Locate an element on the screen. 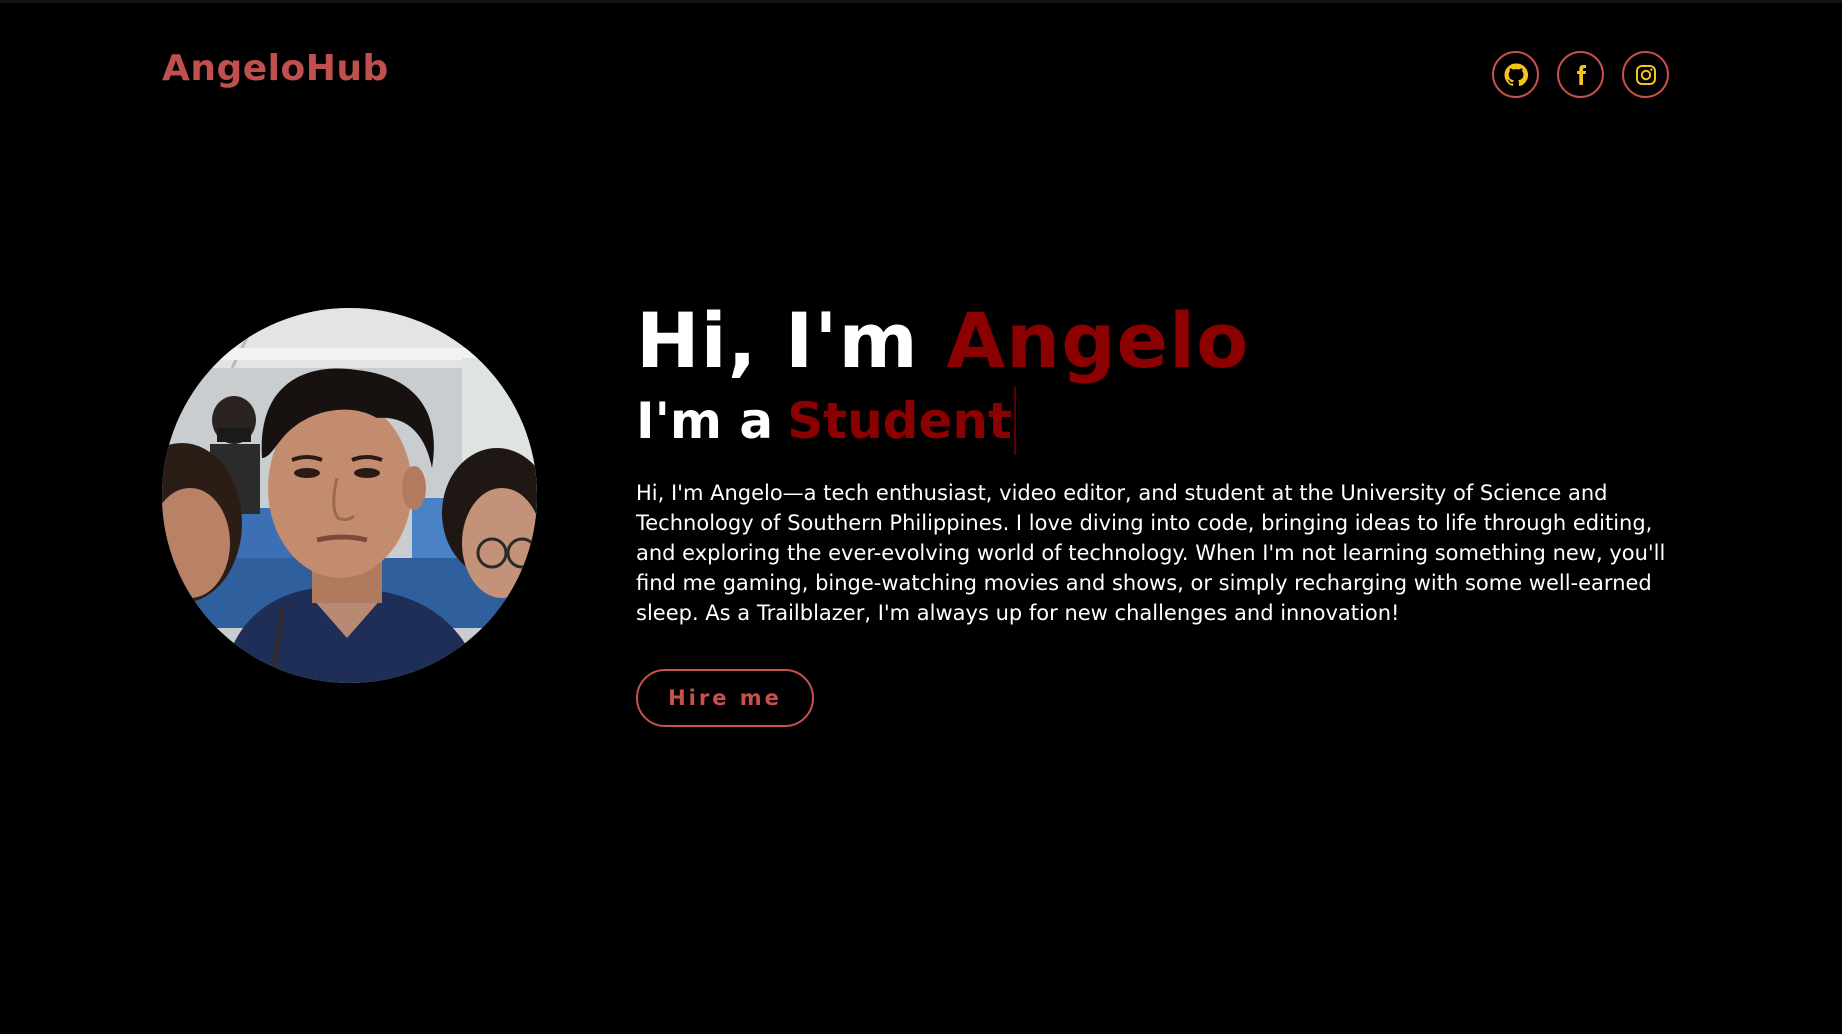 This screenshot has height=1034, width=1842. hero-subtitle: I'm a Student is located at coordinates (1156, 421).